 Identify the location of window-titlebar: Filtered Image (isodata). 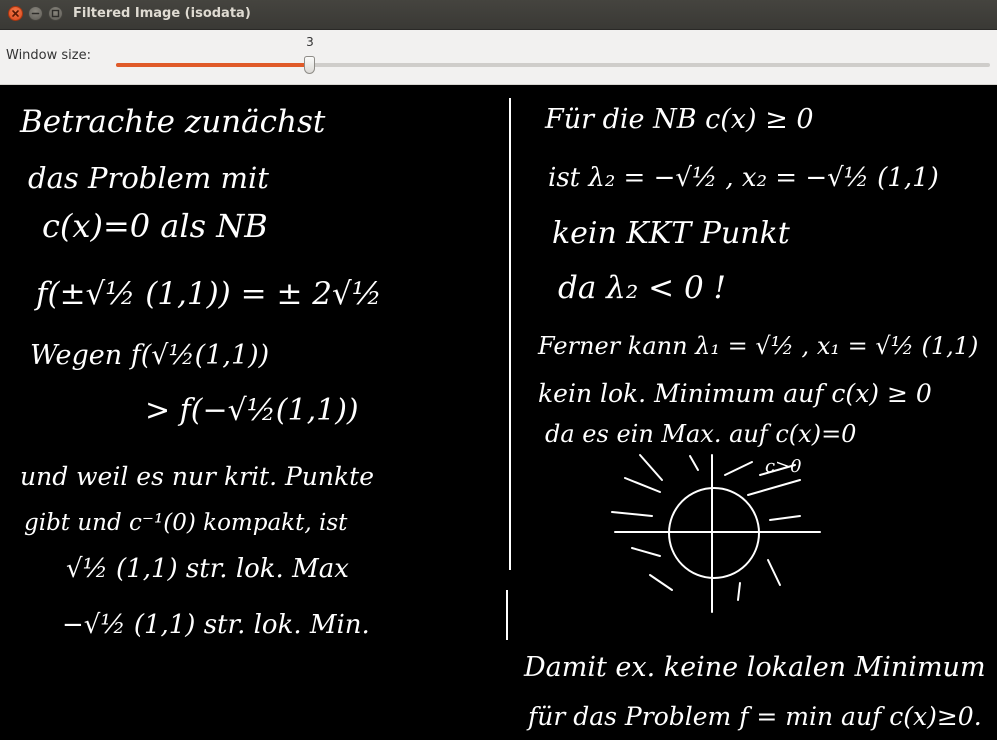
(498, 15).